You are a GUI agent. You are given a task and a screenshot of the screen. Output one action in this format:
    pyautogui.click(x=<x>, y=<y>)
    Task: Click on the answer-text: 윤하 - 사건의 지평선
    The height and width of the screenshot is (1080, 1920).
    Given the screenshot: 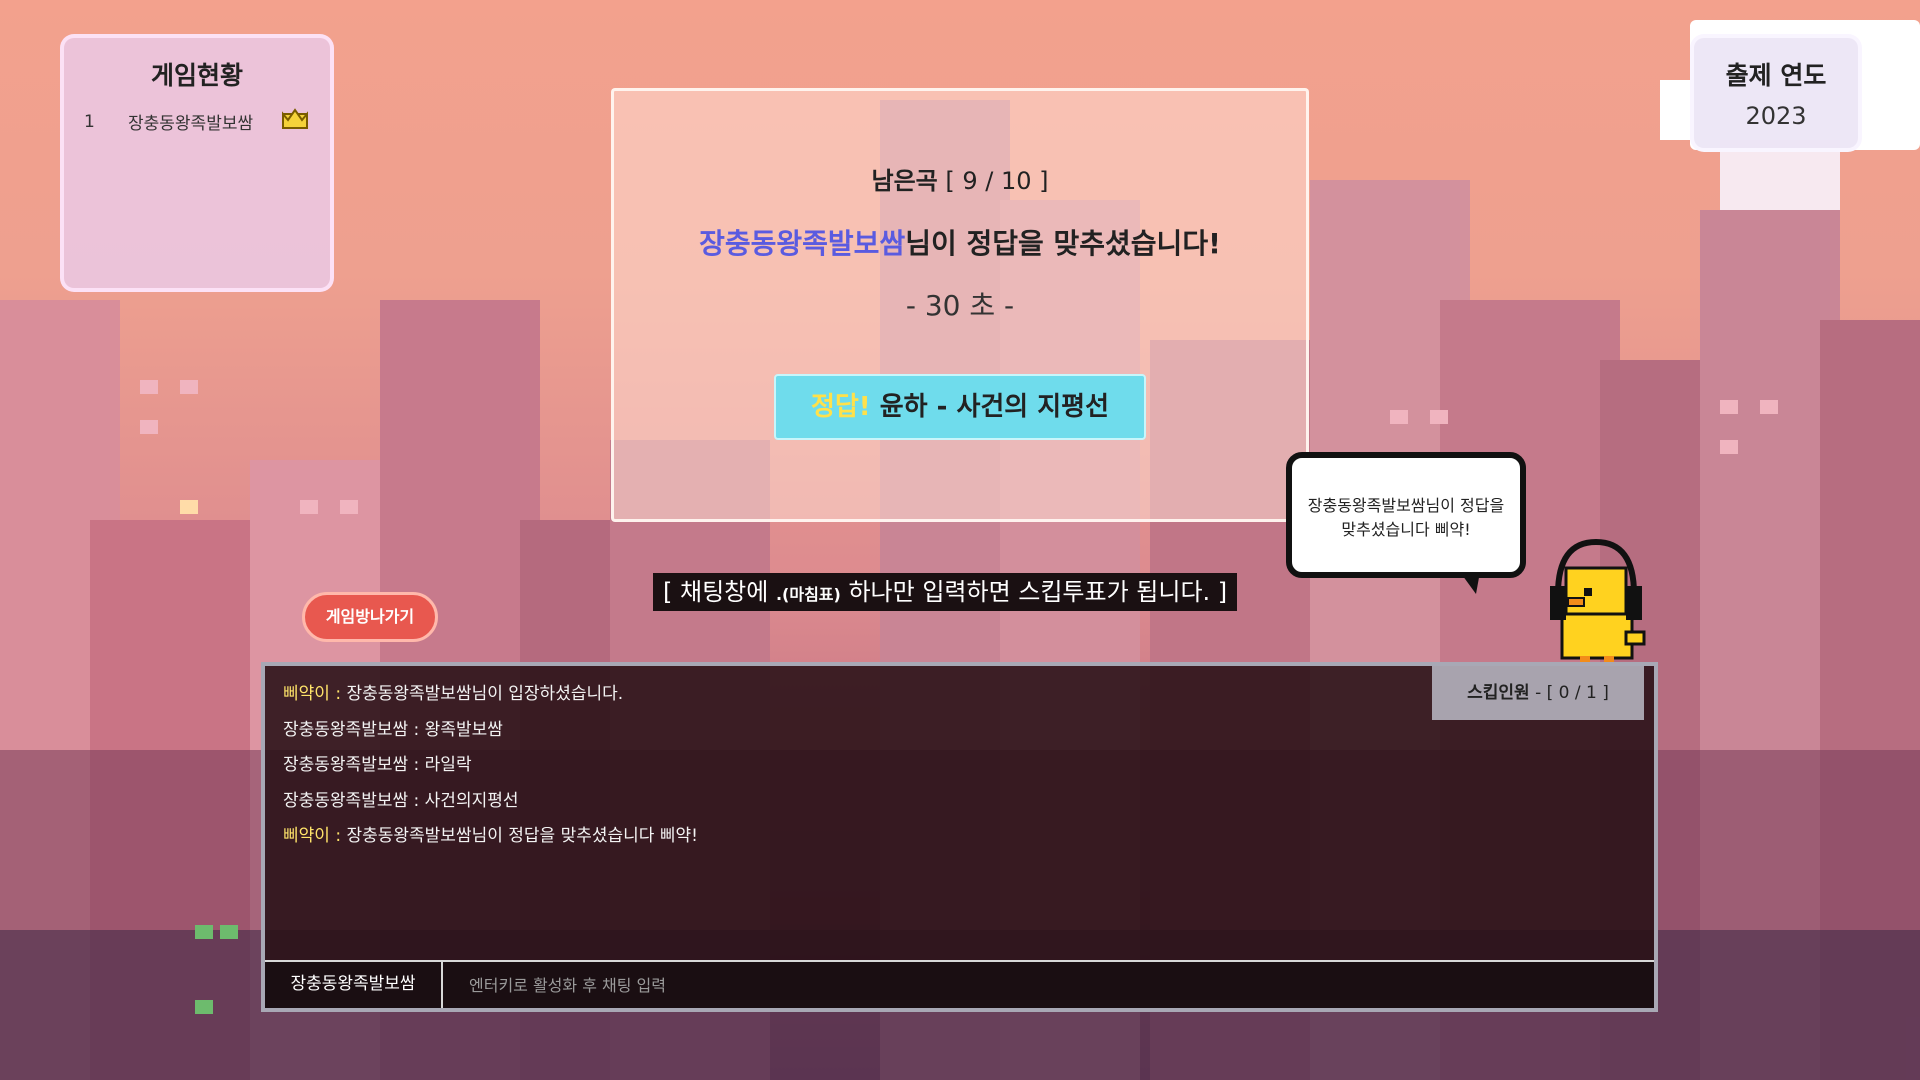 What is the action you would take?
    pyautogui.click(x=994, y=407)
    